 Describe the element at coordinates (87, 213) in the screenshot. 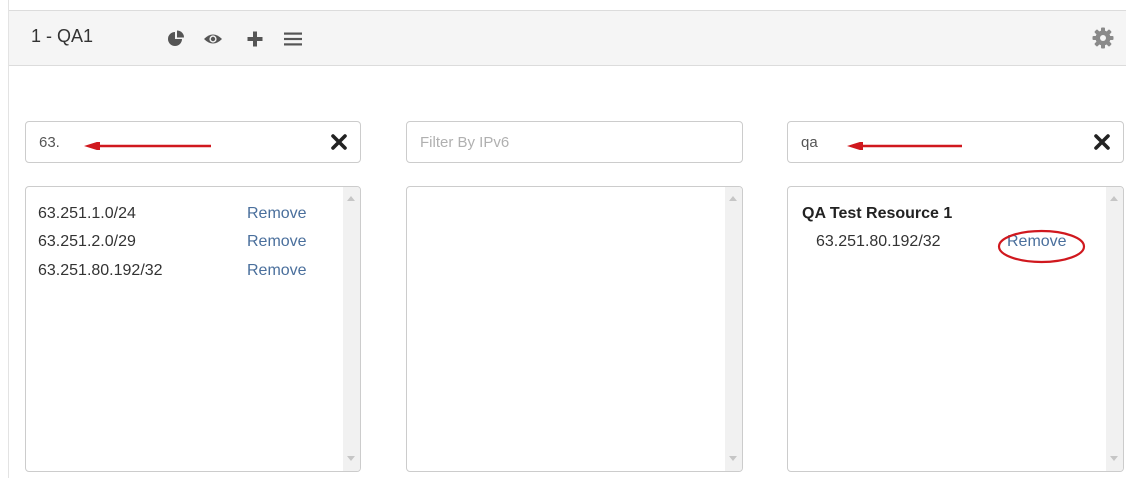

I see `cidr-text: 63.251.1.0/24` at that location.